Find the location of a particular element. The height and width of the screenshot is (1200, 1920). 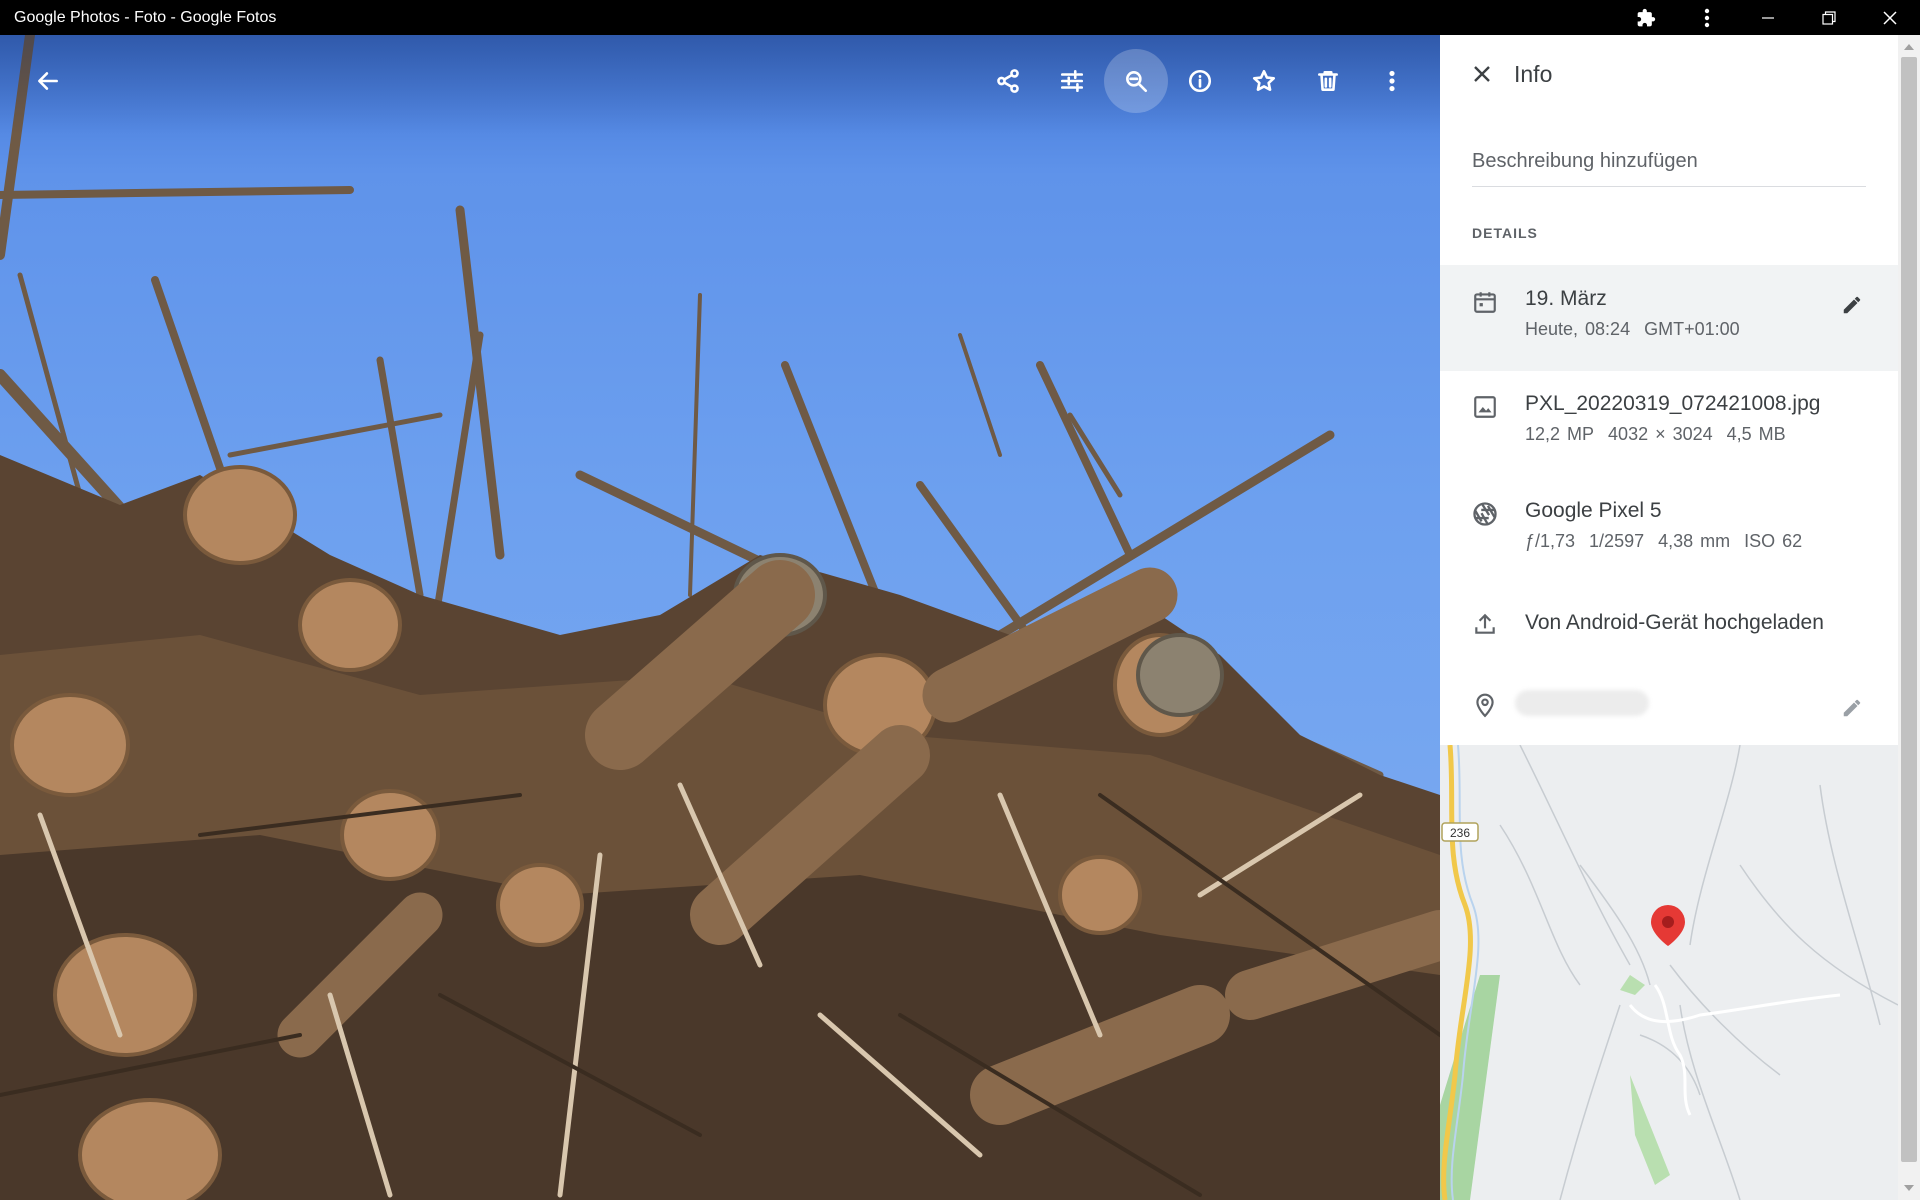

scrollbar-thumb is located at coordinates (1909, 609).